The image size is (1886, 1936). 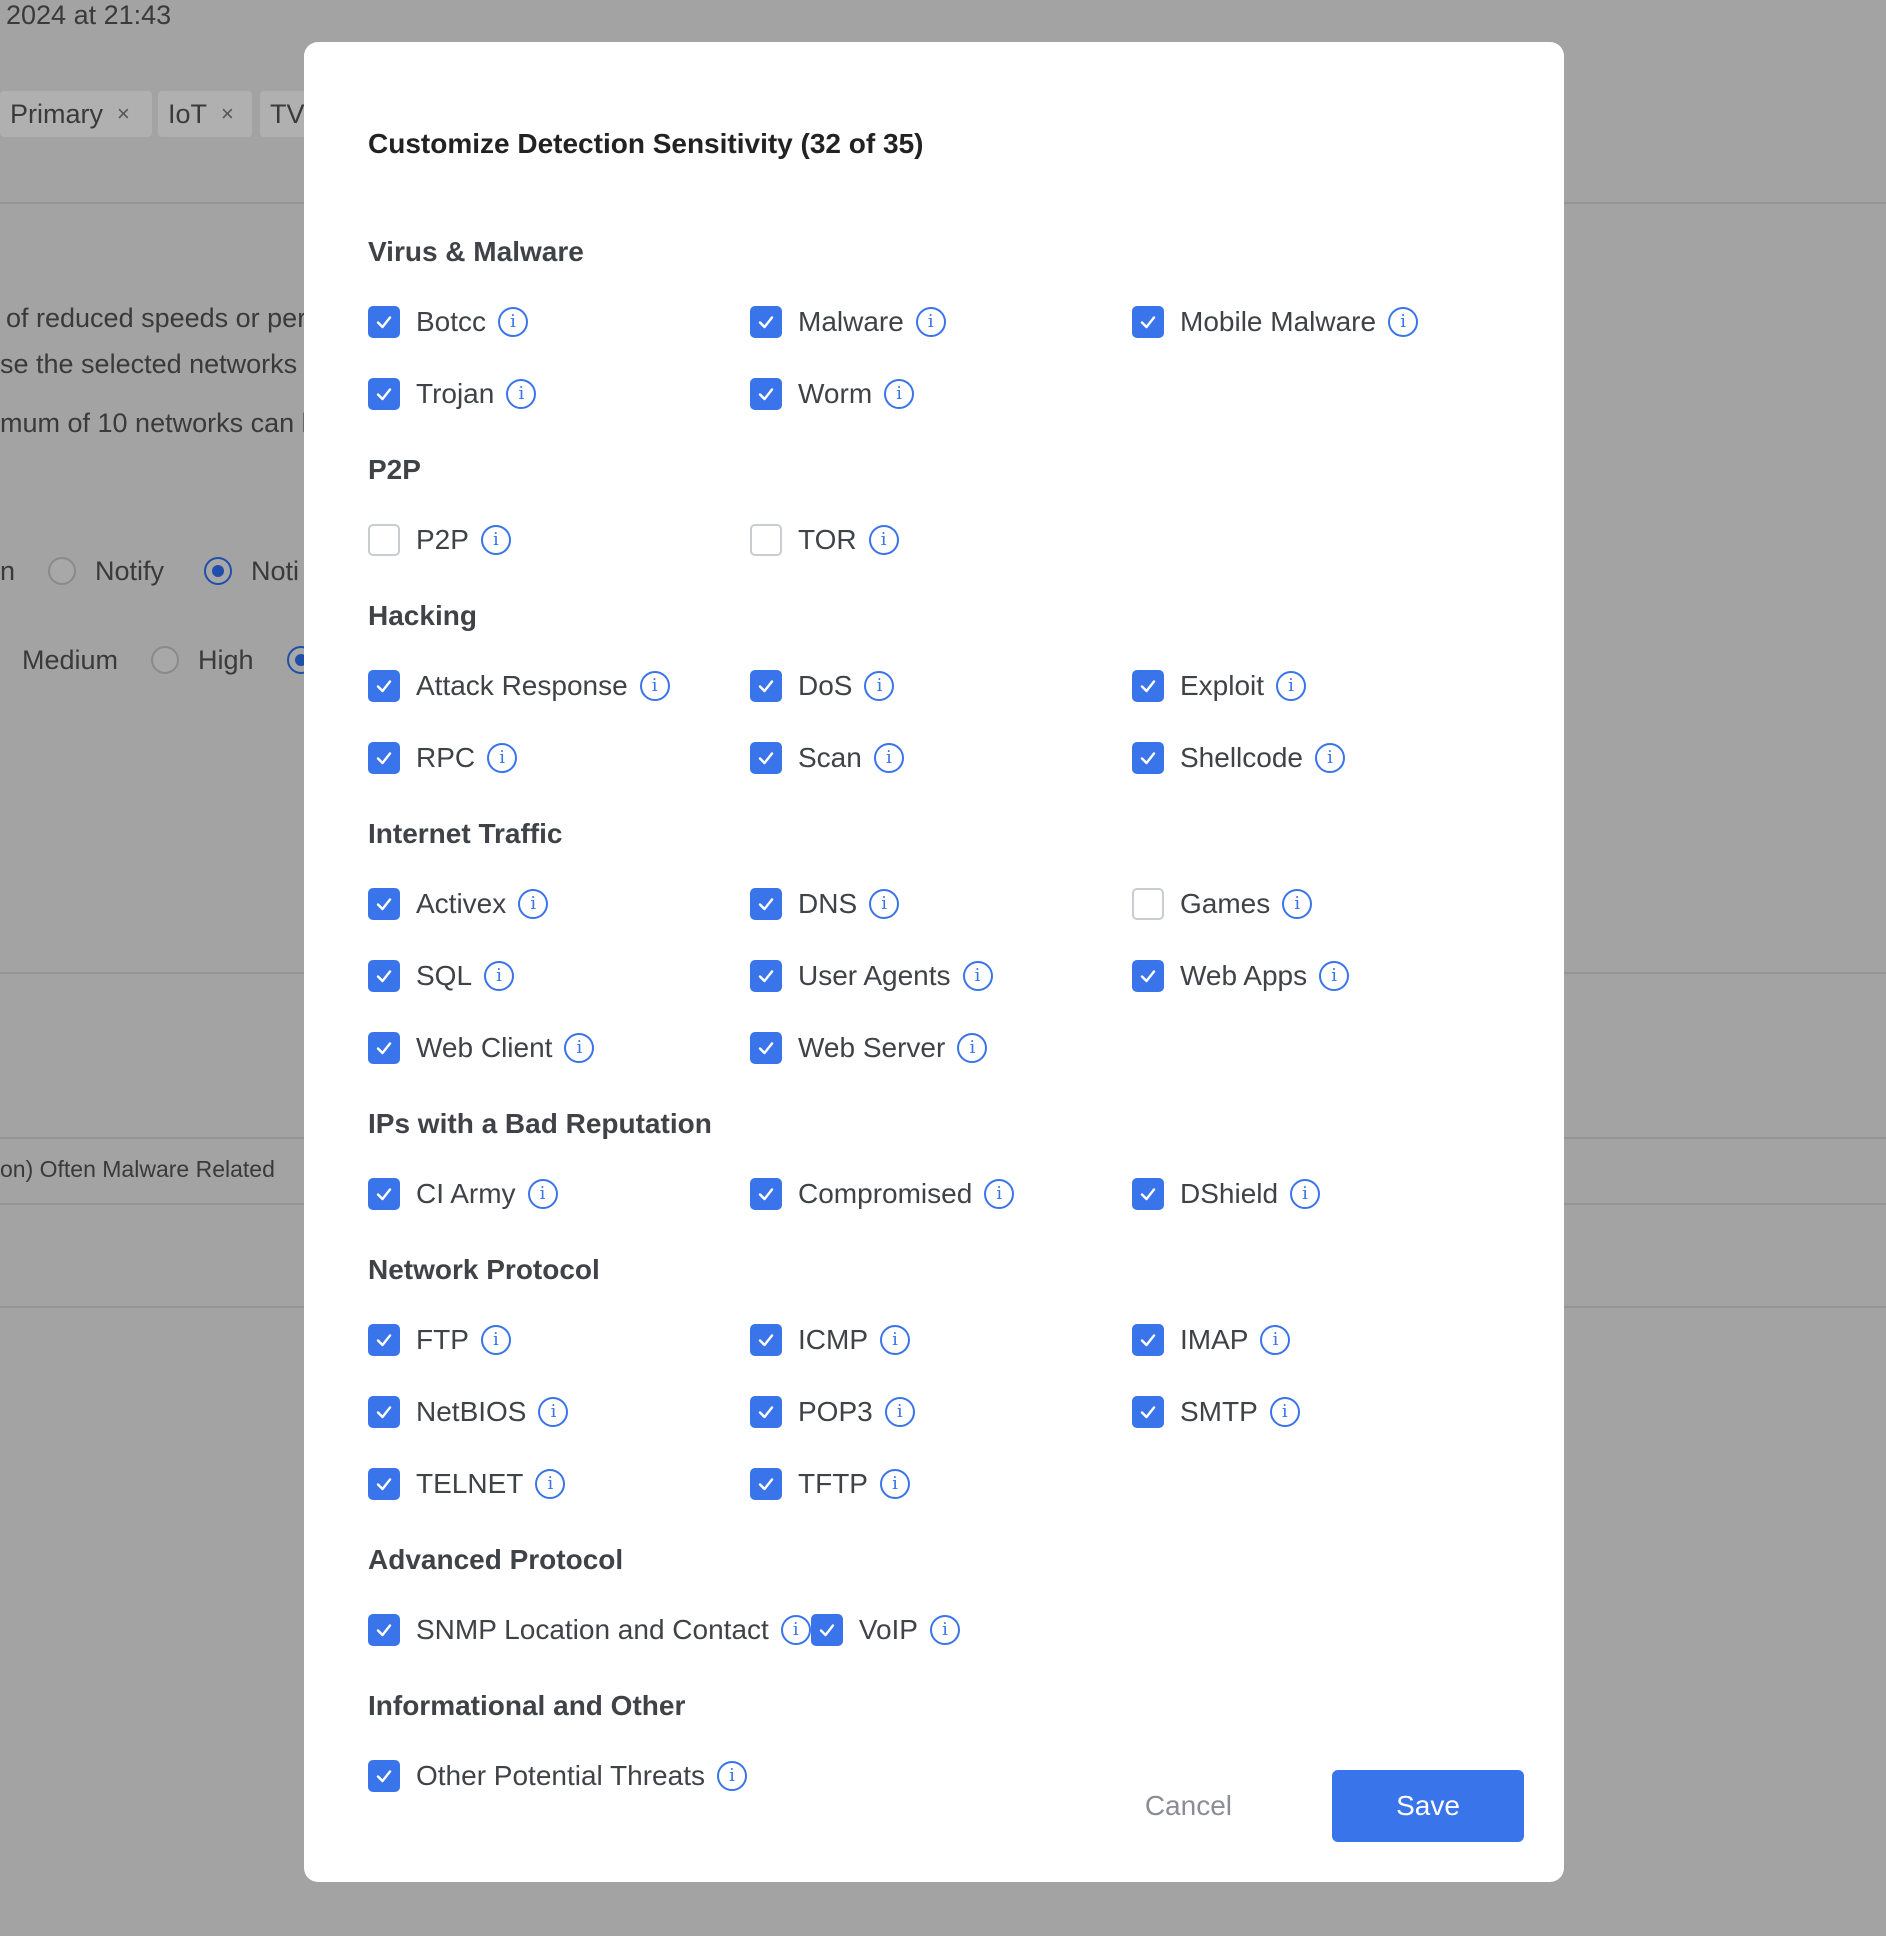 What do you see at coordinates (559, 322) in the screenshot?
I see `checkbox-item-botcc: Botcc i` at bounding box center [559, 322].